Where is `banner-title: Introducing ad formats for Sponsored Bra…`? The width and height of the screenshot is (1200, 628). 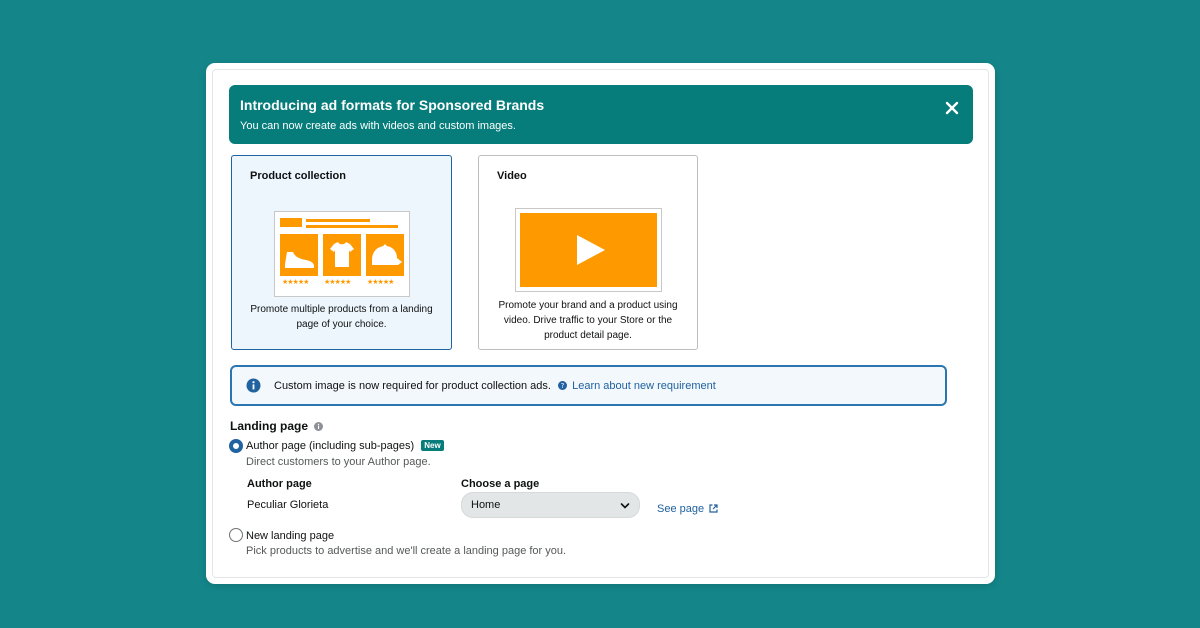
banner-title: Introducing ad formats for Sponsored Bra… is located at coordinates (392, 105).